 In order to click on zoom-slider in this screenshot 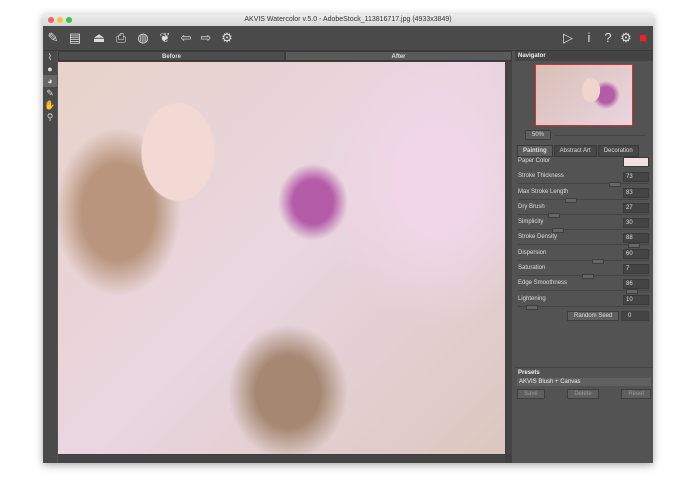, I will do `click(600, 135)`.